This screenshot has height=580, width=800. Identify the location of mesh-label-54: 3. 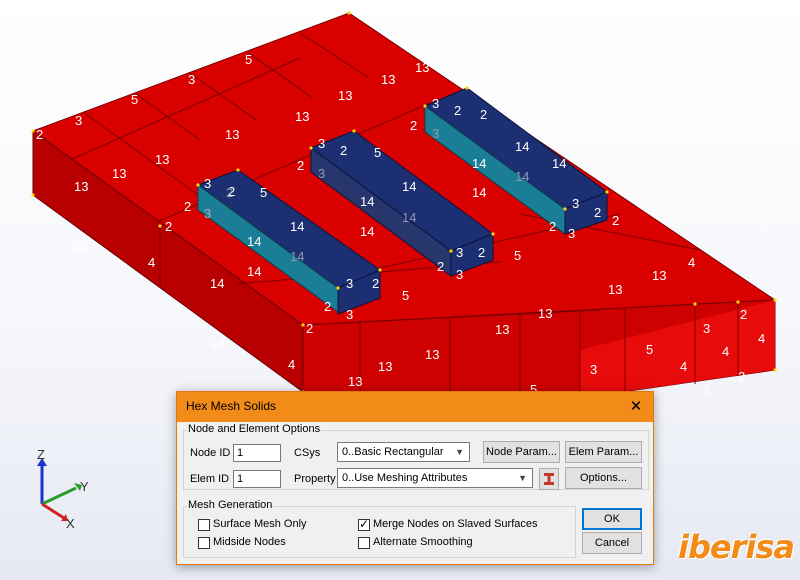
(321, 143).